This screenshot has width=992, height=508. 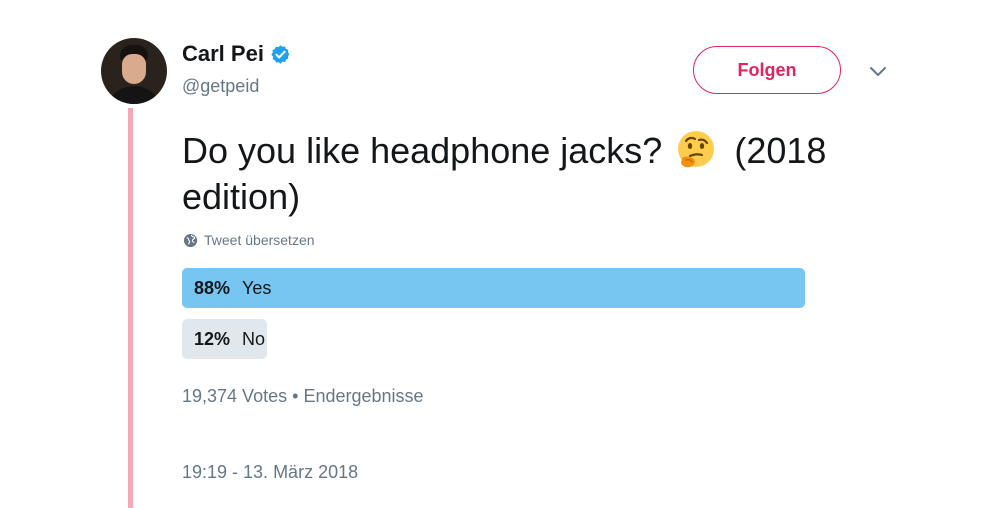 I want to click on poll-option-no: 12% No, so click(x=224, y=339).